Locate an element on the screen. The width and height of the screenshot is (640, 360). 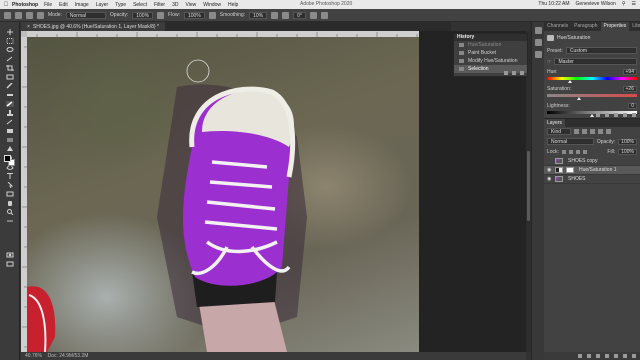
adjustment-filter-icon is located at coordinates (584, 131).